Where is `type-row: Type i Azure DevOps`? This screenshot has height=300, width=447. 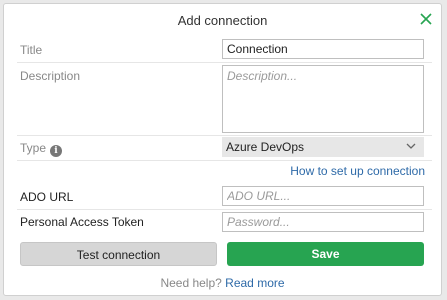 type-row: Type i Azure DevOps is located at coordinates (224, 148).